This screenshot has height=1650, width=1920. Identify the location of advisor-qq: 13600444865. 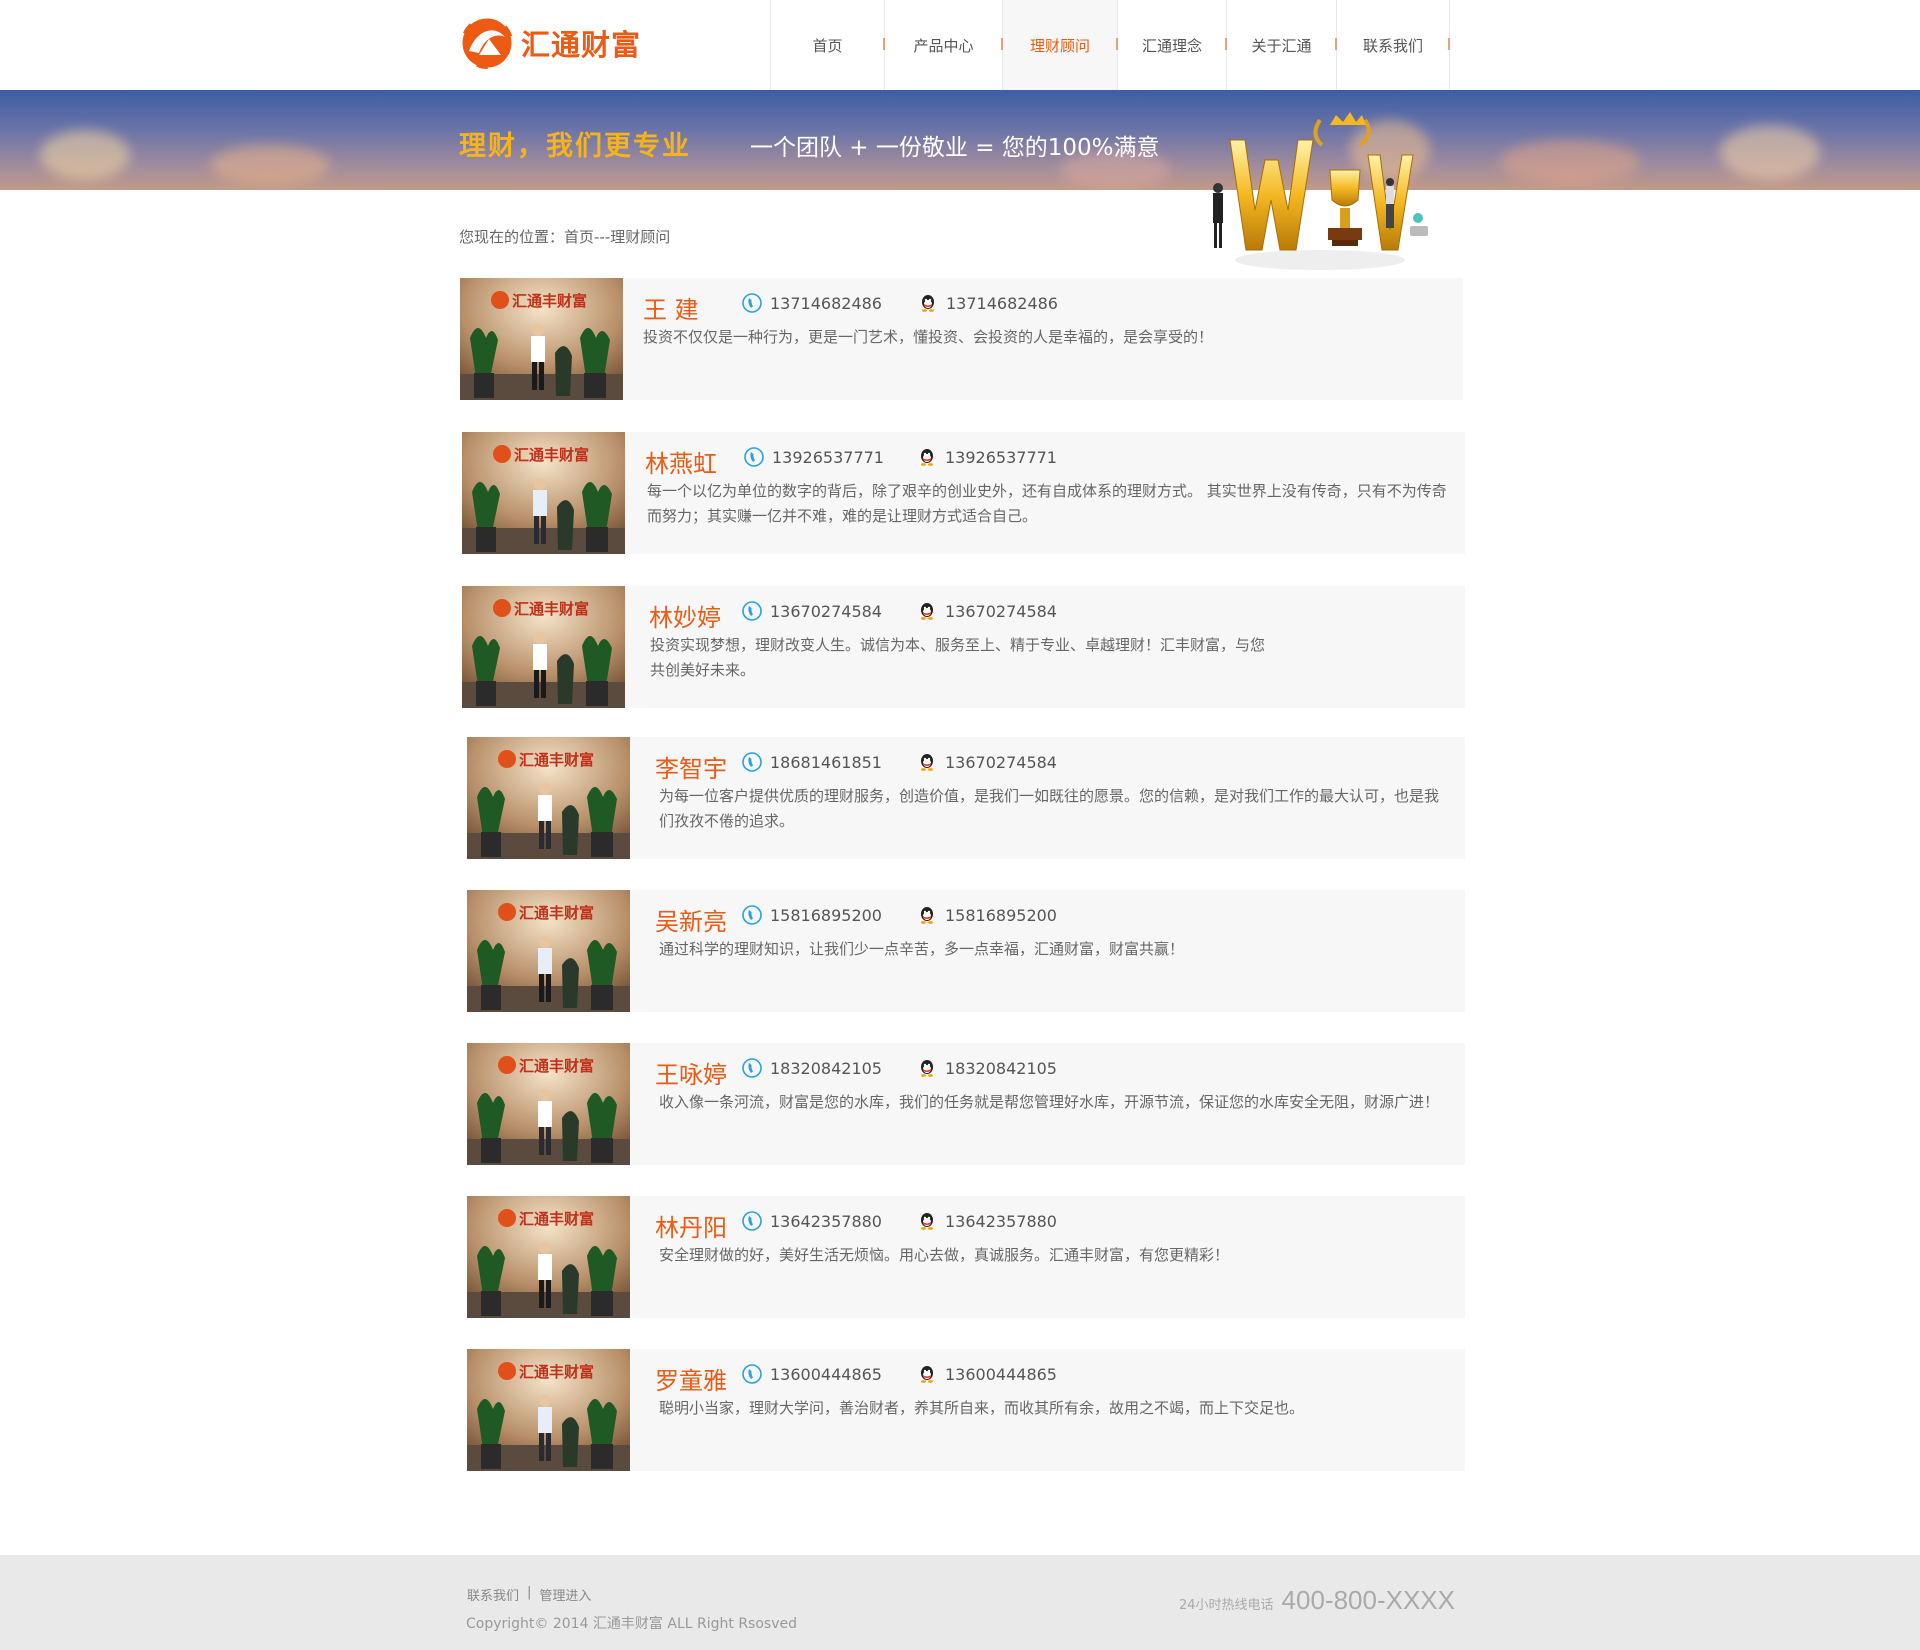
(987, 1374).